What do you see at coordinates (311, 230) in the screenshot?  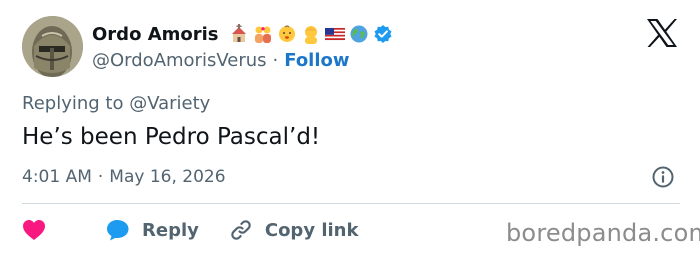 I see `copy-link-label: Copy link` at bounding box center [311, 230].